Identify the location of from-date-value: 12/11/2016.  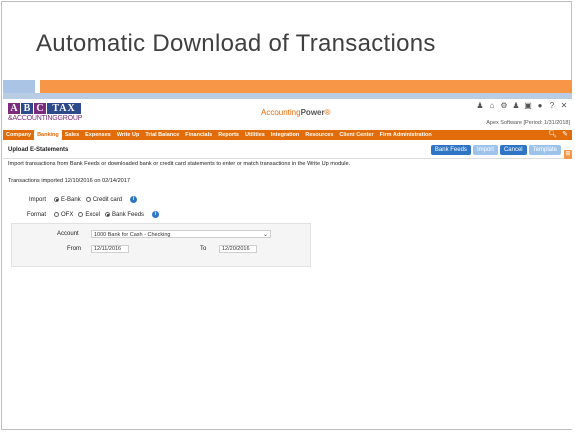
(108, 249).